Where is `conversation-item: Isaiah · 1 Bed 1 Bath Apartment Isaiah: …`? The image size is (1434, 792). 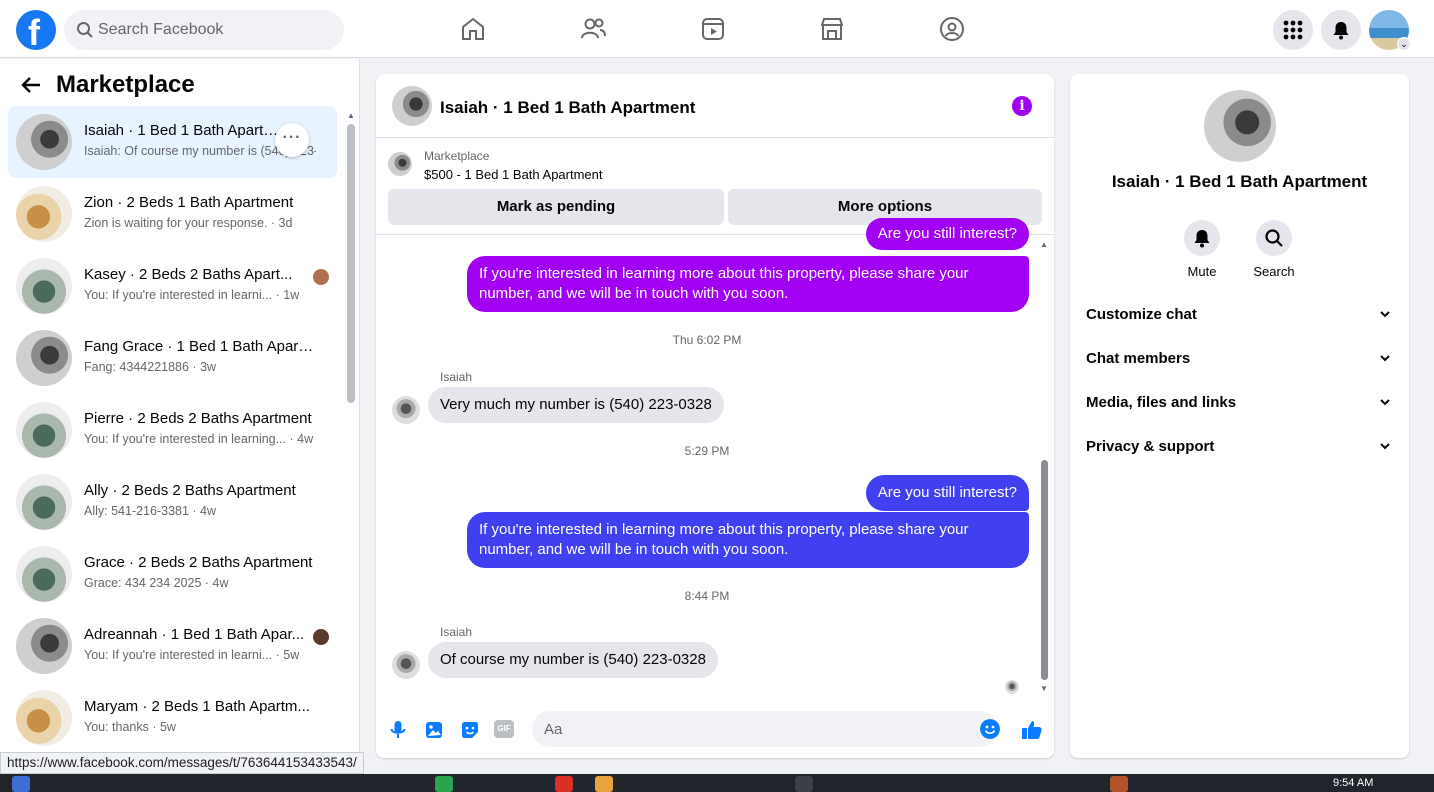 conversation-item: Isaiah · 1 Bed 1 Bath Apartment Isaiah: … is located at coordinates (172, 142).